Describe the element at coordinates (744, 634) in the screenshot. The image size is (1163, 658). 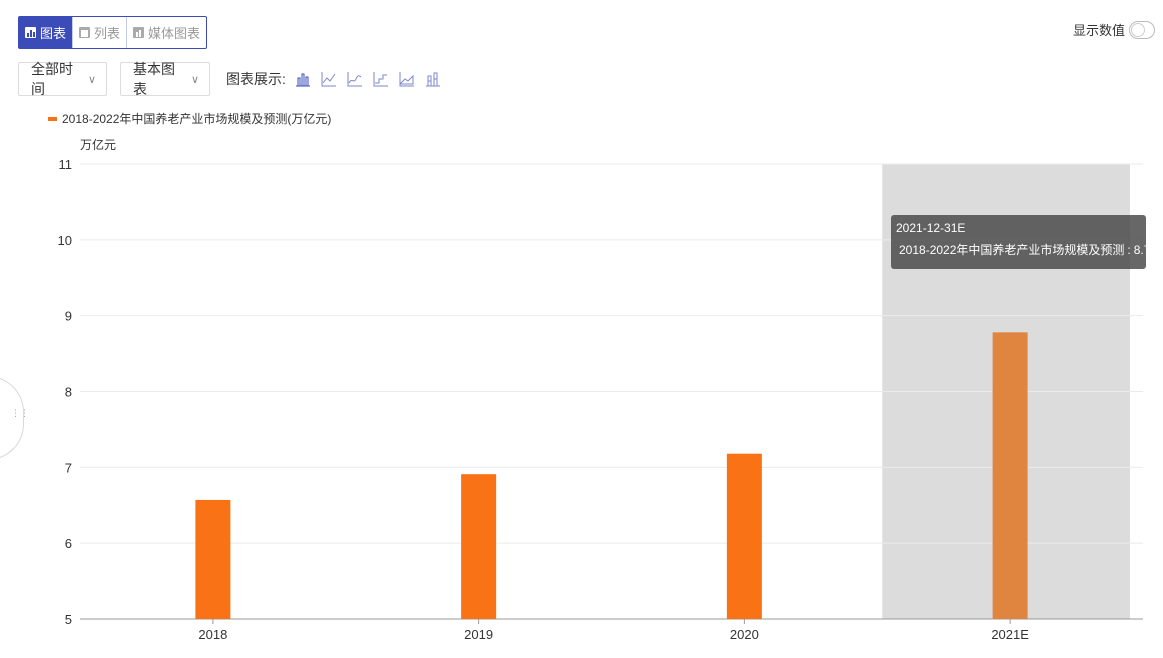
I see `x-tick-label: 2020` at that location.